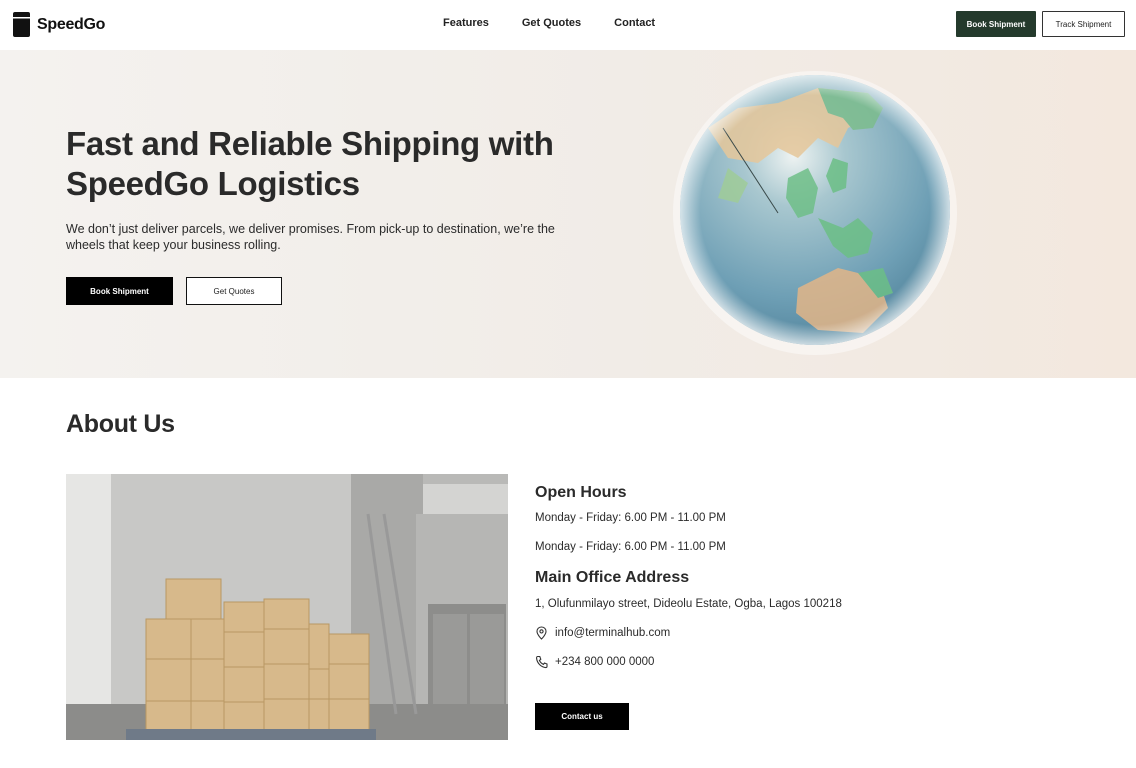 Image resolution: width=1136 pixels, height=768 pixels. I want to click on nav-link-contact: Contact, so click(634, 23).